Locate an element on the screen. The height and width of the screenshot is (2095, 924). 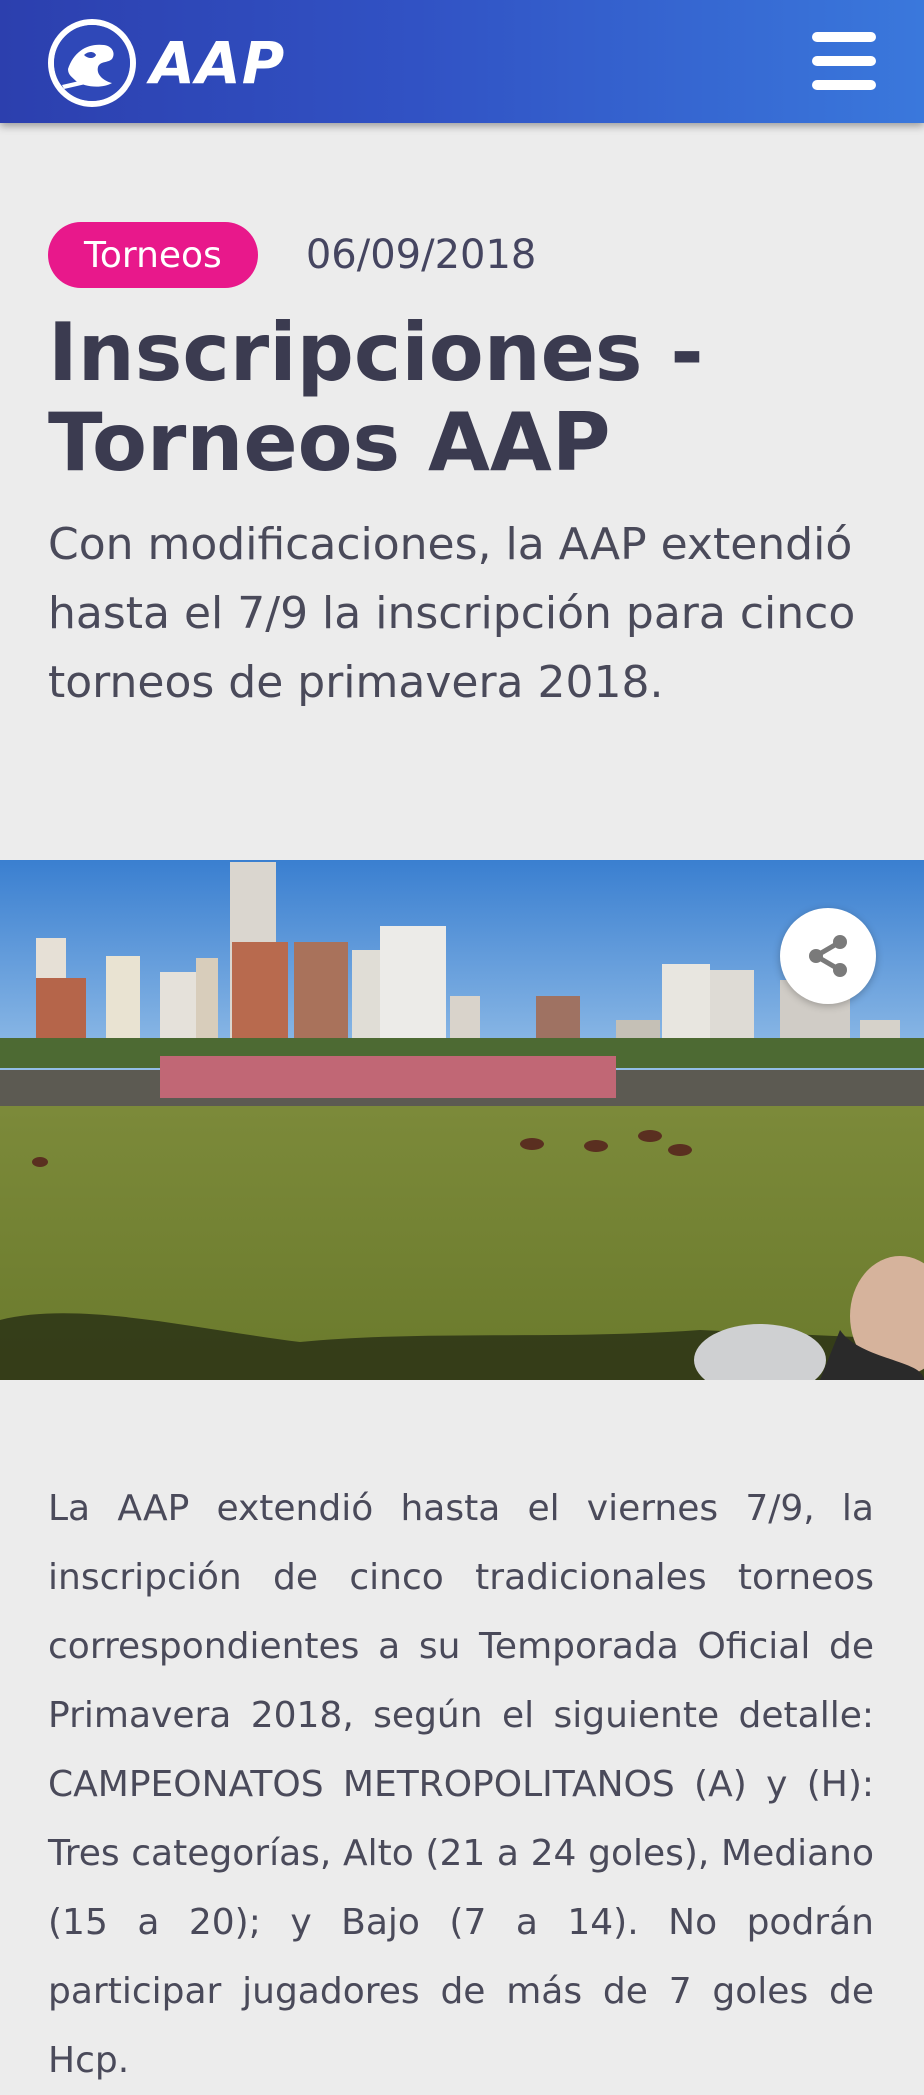
article-title: Inscripciones - Torneos AAP is located at coordinates (376, 397).